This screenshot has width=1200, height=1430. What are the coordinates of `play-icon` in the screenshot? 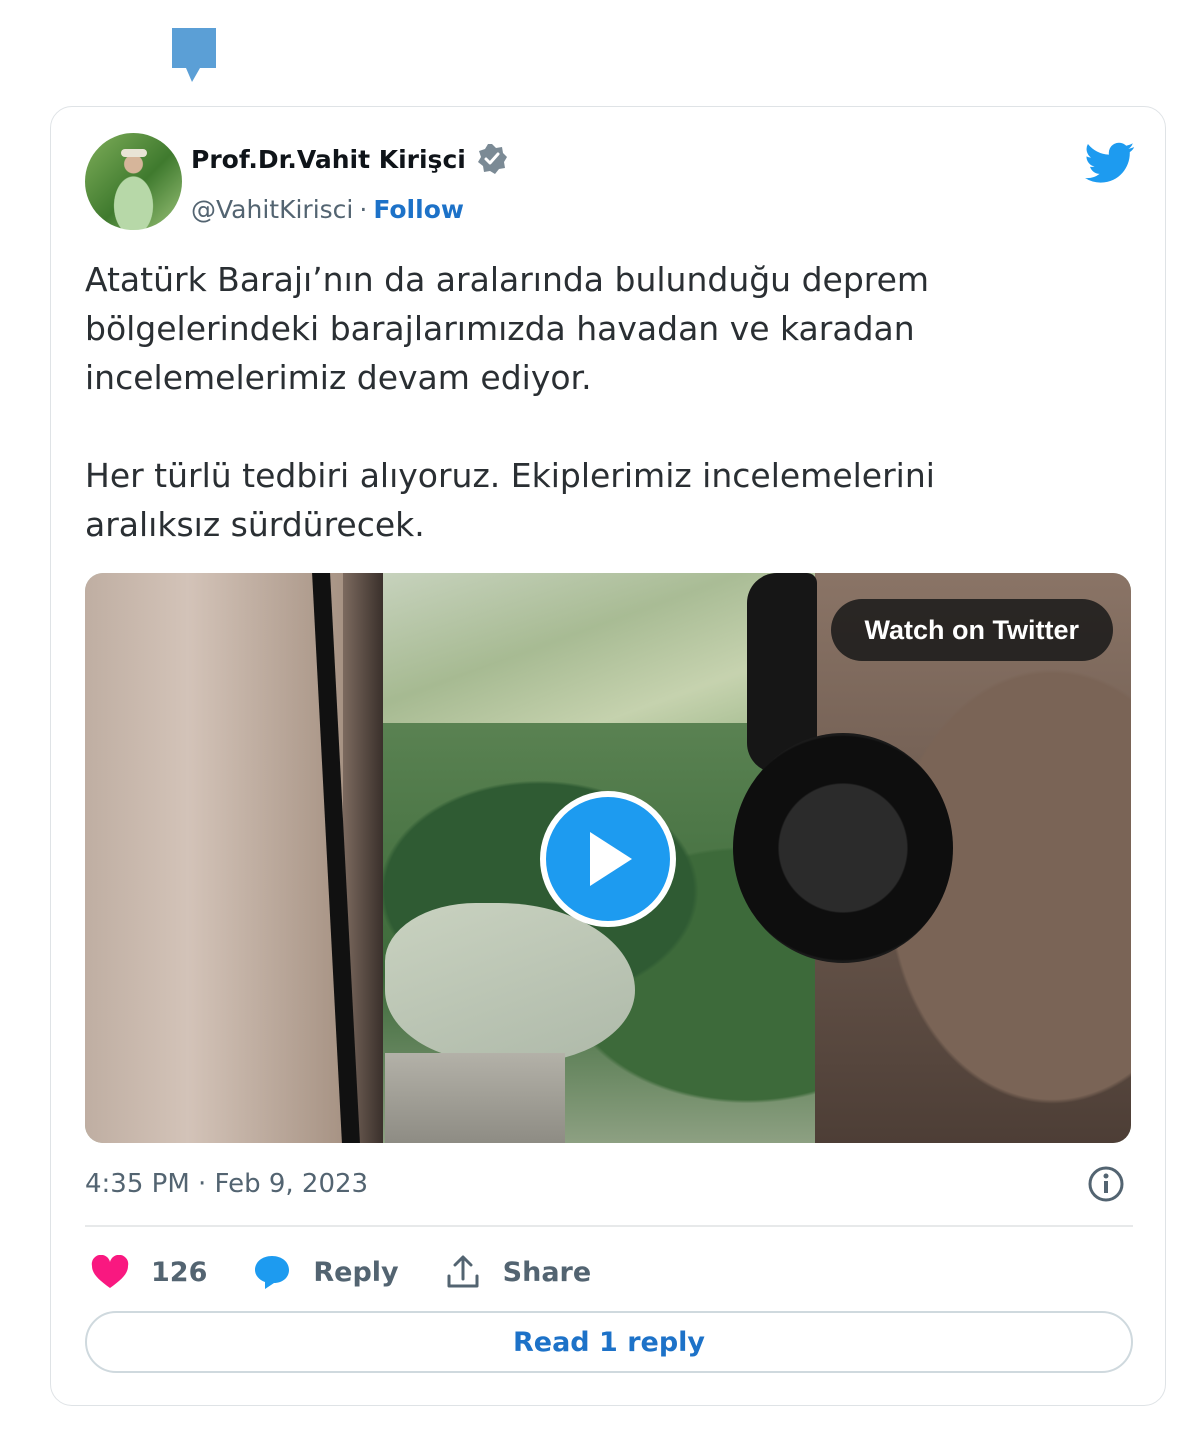 It's located at (611, 859).